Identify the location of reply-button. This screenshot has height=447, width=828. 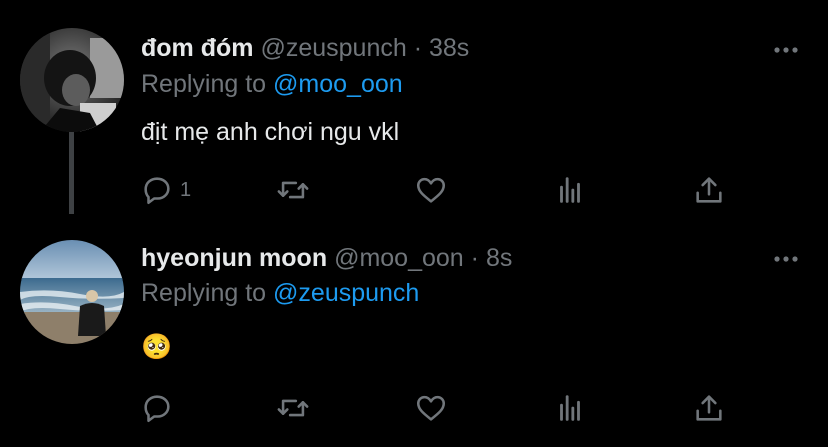
(160, 408).